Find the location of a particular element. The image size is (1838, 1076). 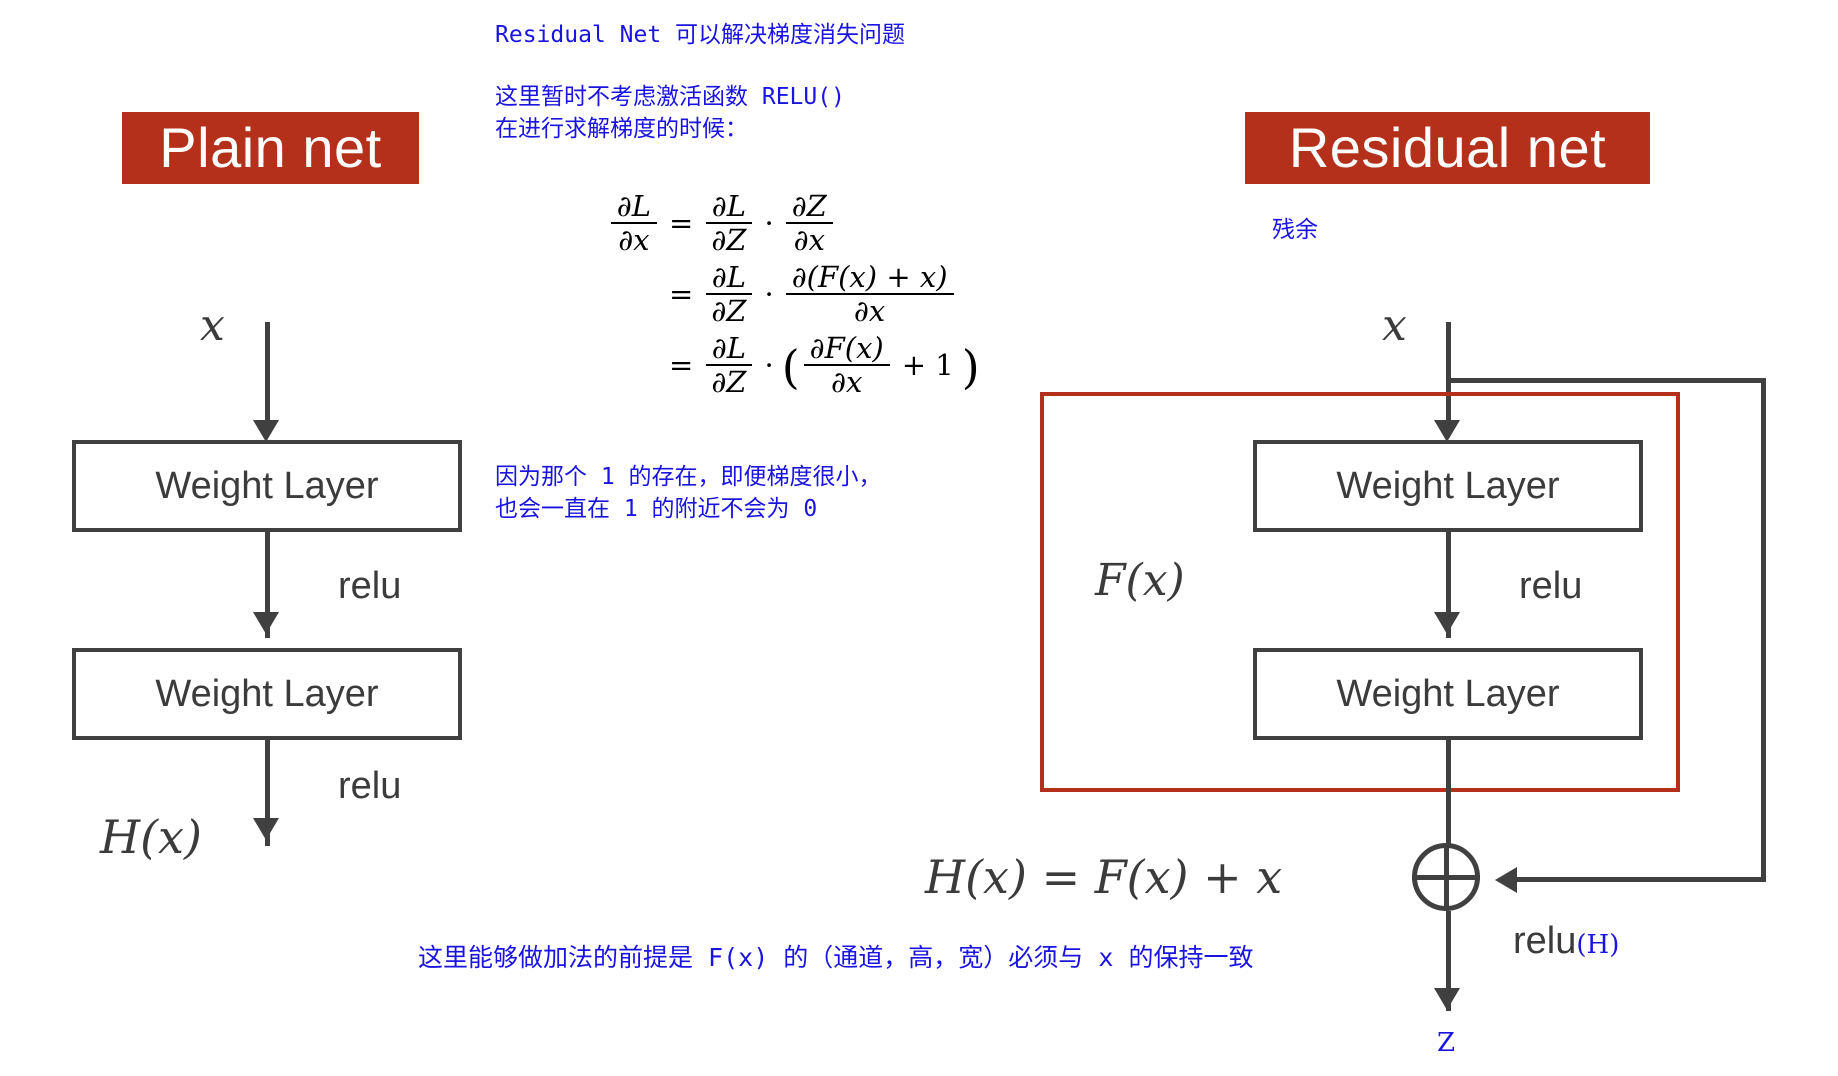

frac-dL-dZ-3: ∂L ∂Z is located at coordinates (729, 365).